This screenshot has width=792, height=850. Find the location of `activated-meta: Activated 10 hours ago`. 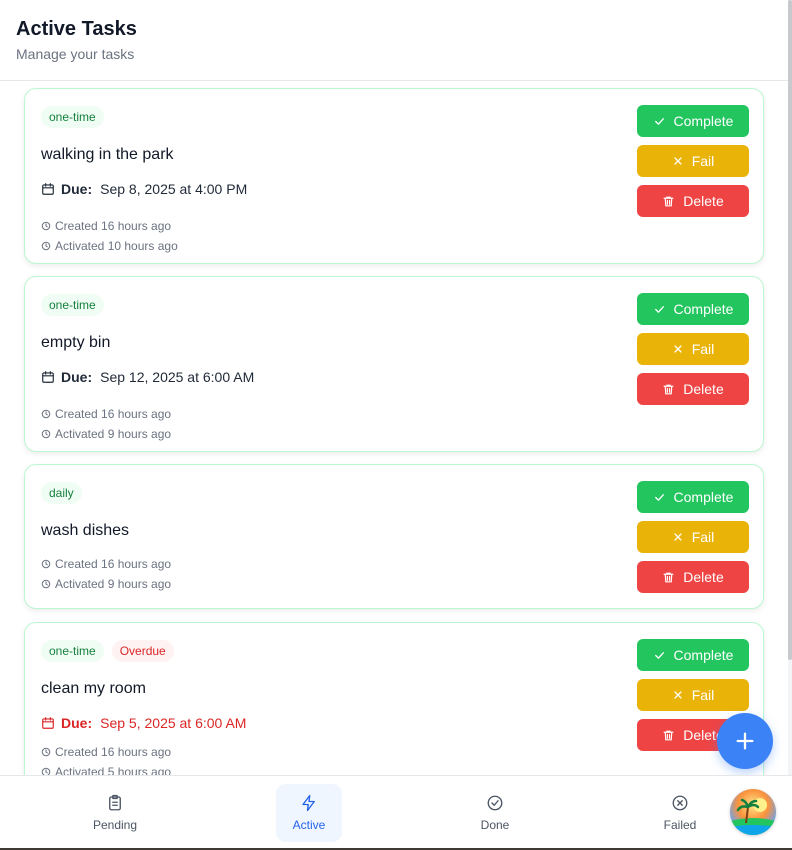

activated-meta: Activated 10 hours ago is located at coordinates (109, 246).